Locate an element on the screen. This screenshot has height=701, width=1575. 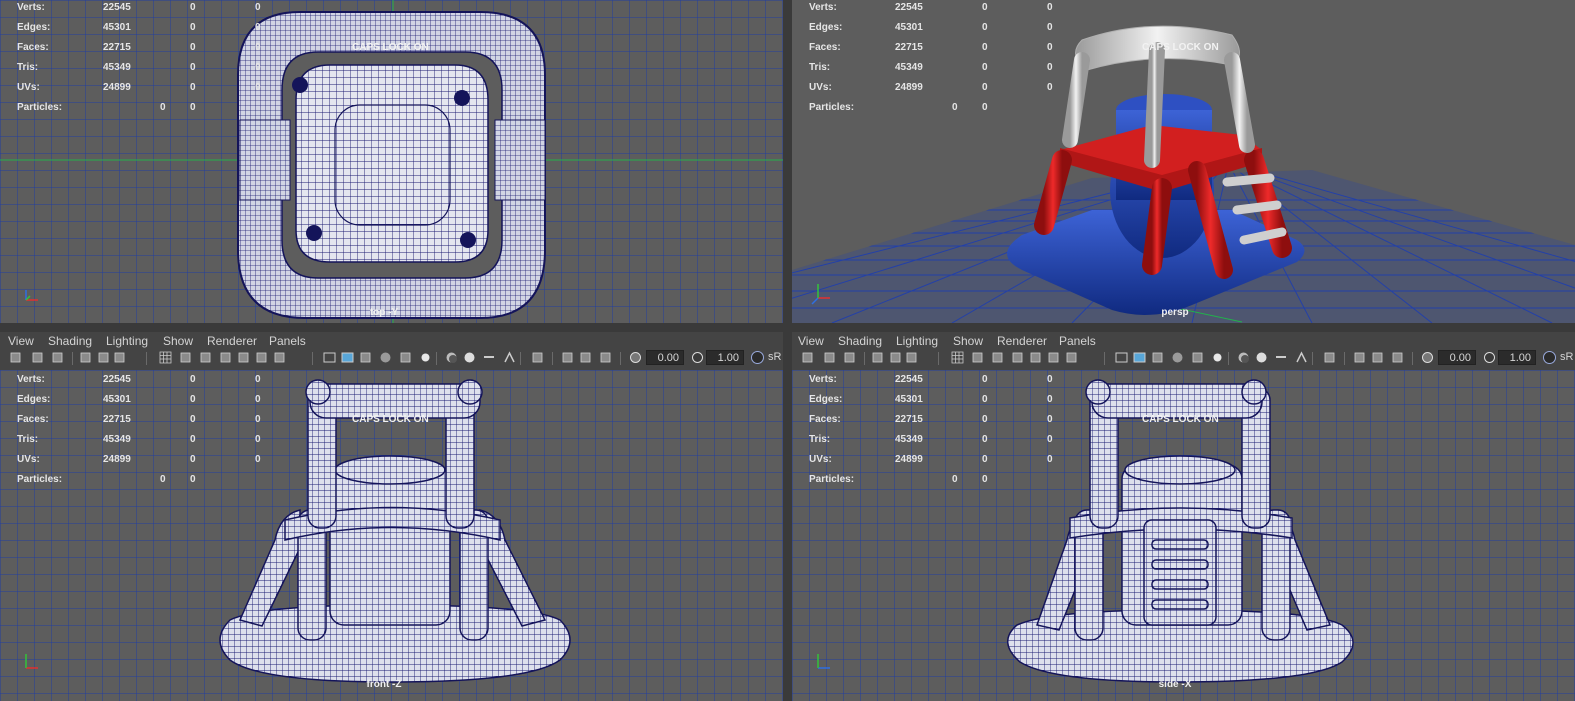
tris-extra: 0 is located at coordinates (258, 67).